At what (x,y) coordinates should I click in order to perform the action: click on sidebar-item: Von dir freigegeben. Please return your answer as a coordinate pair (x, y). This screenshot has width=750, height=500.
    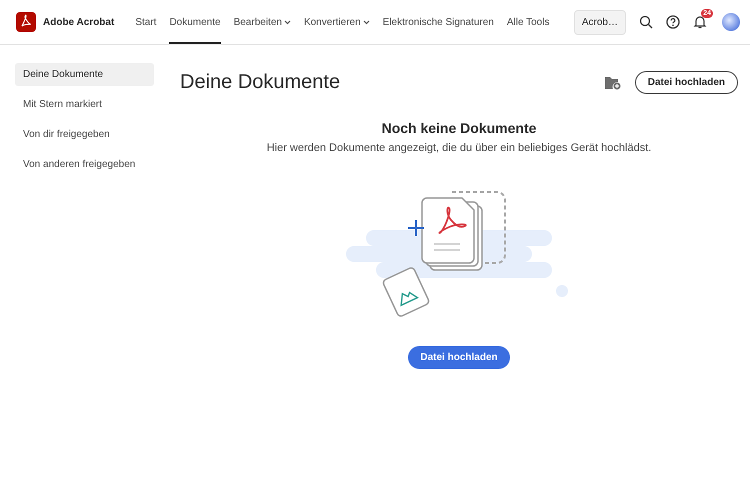
    Looking at the image, I should click on (84, 134).